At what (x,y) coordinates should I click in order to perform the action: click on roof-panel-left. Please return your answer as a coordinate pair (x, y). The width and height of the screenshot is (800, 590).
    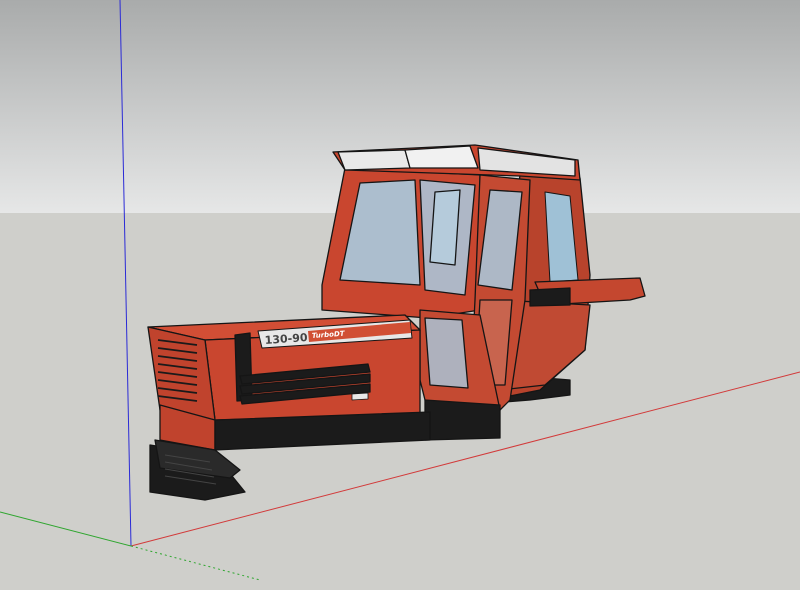
    Looking at the image, I should click on (374, 160).